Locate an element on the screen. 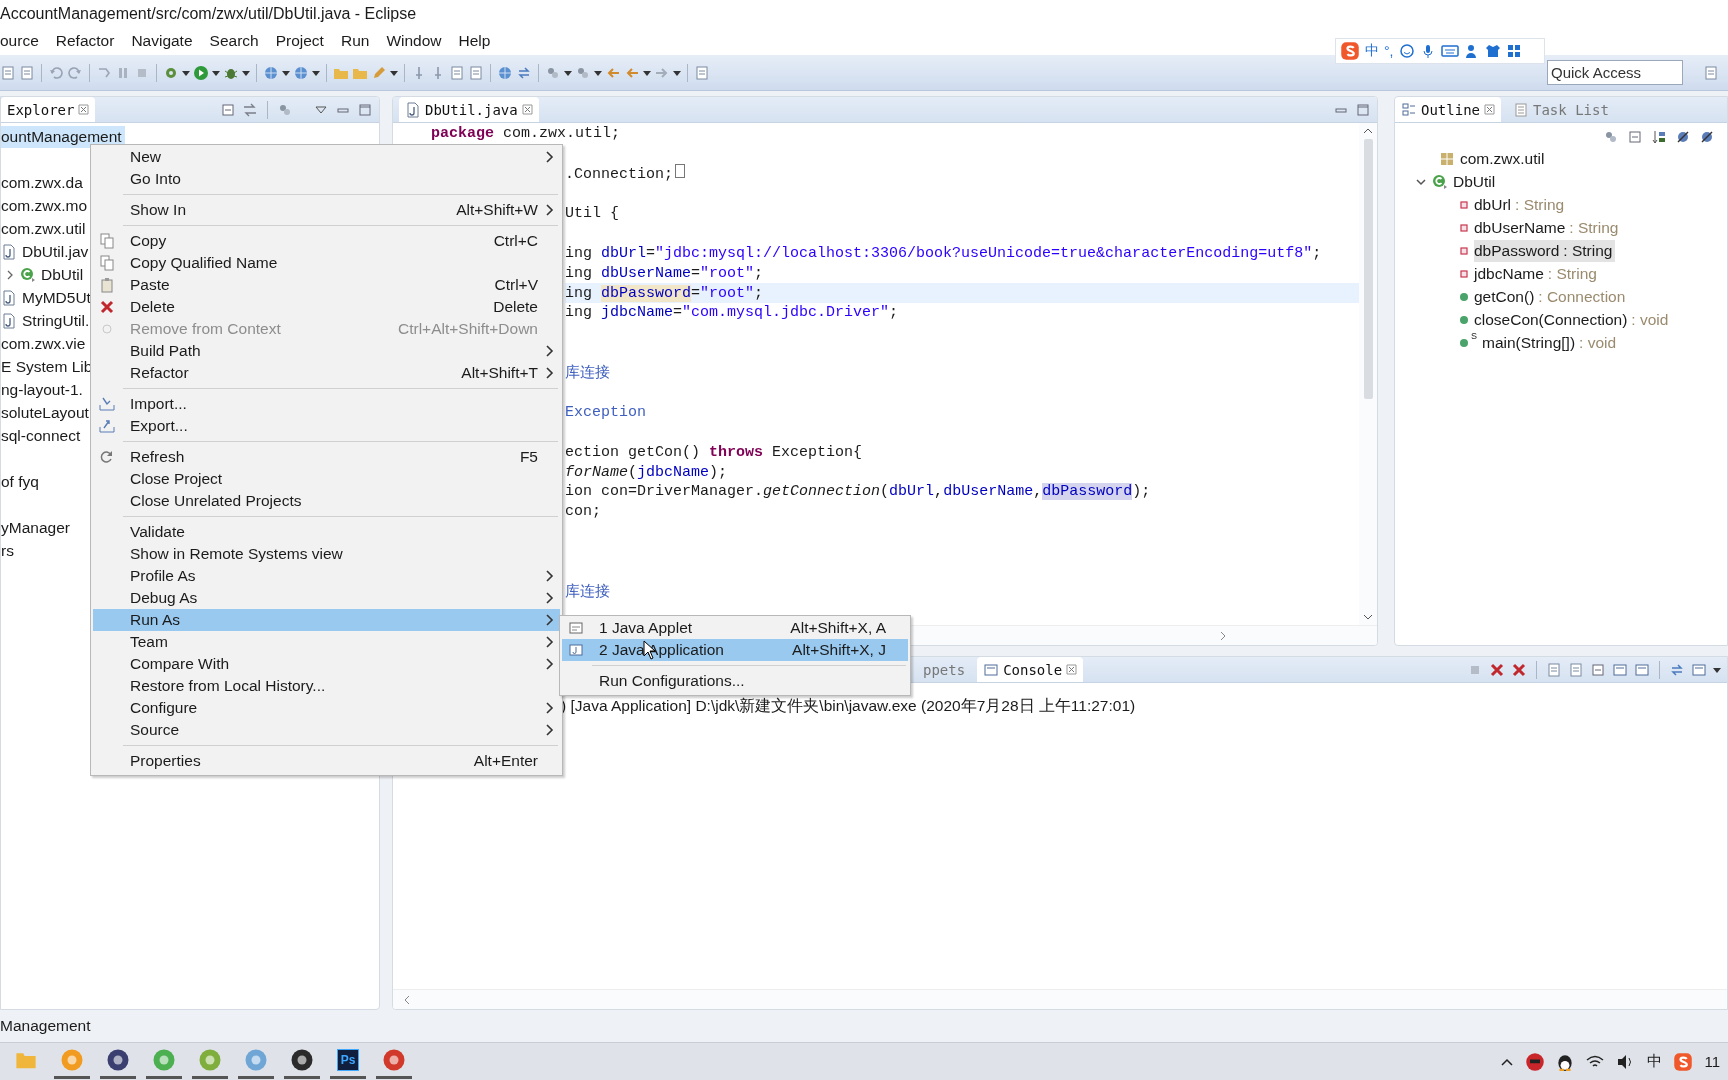 The image size is (1728, 1080). code-line: ing dbUrl="jdbc:mysql://localhost:3306/book?useUnicode=true&characterEncoding=utf8"; is located at coordinates (943, 253).